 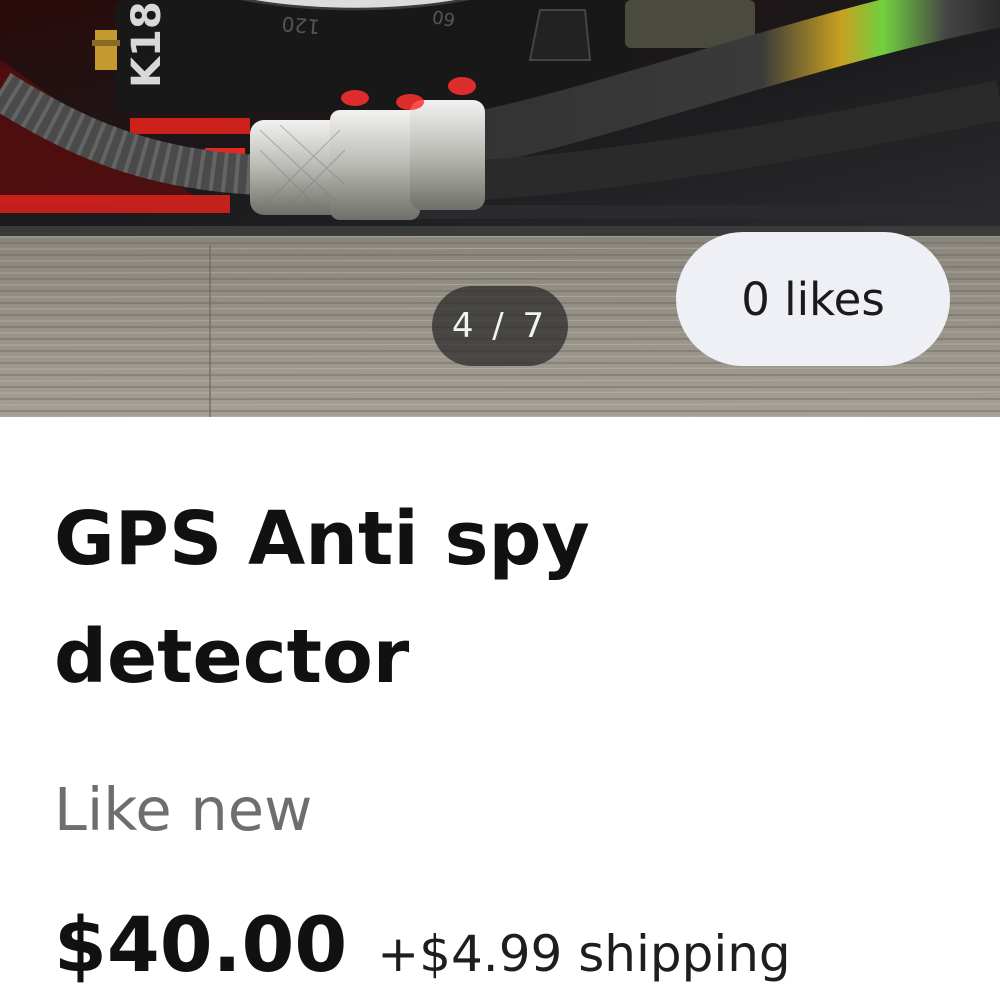 I want to click on listing-title: GPS Anti spy detector, so click(x=322, y=598).